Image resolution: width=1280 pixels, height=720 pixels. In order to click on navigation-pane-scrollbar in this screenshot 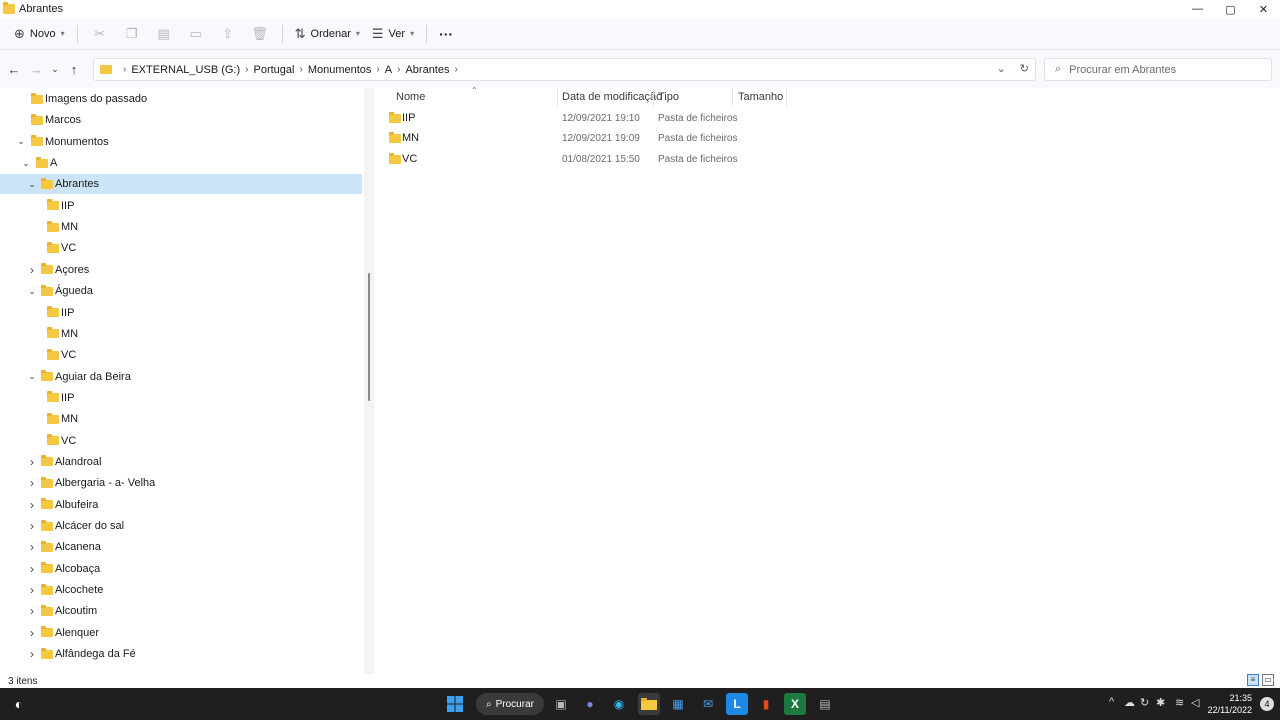, I will do `click(369, 381)`.